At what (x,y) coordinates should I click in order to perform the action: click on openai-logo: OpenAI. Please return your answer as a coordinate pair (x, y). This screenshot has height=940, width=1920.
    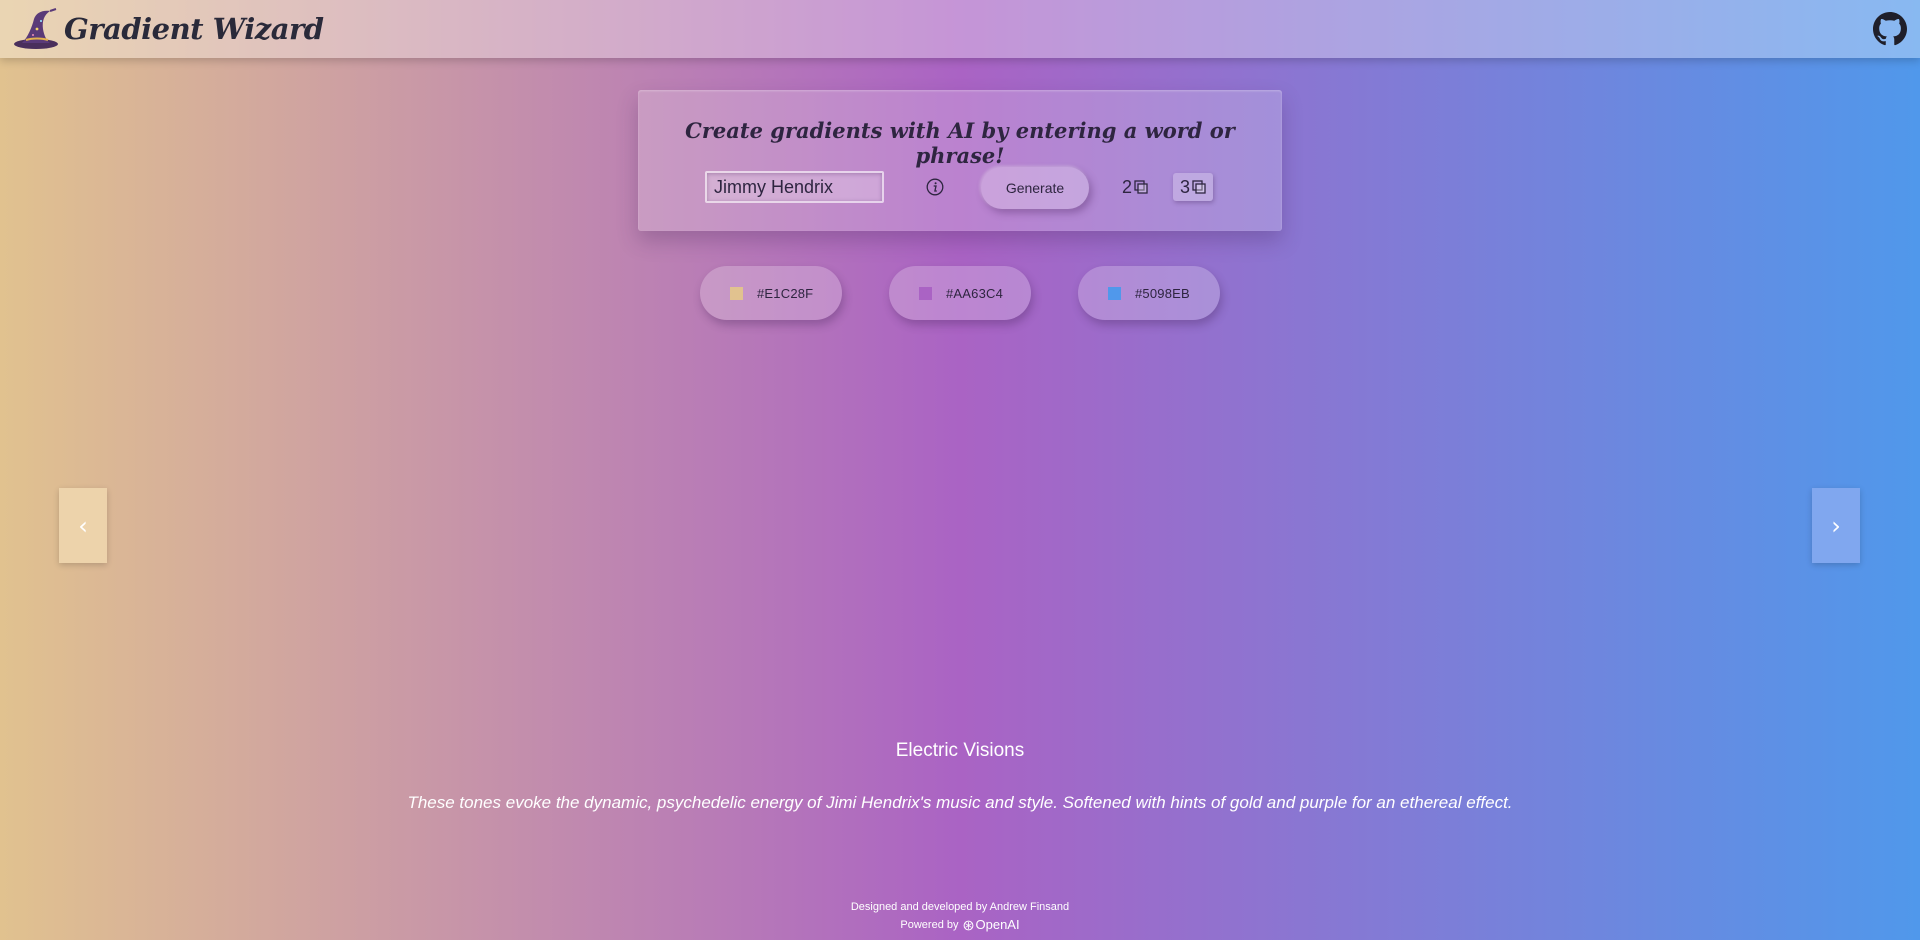
    Looking at the image, I should click on (991, 925).